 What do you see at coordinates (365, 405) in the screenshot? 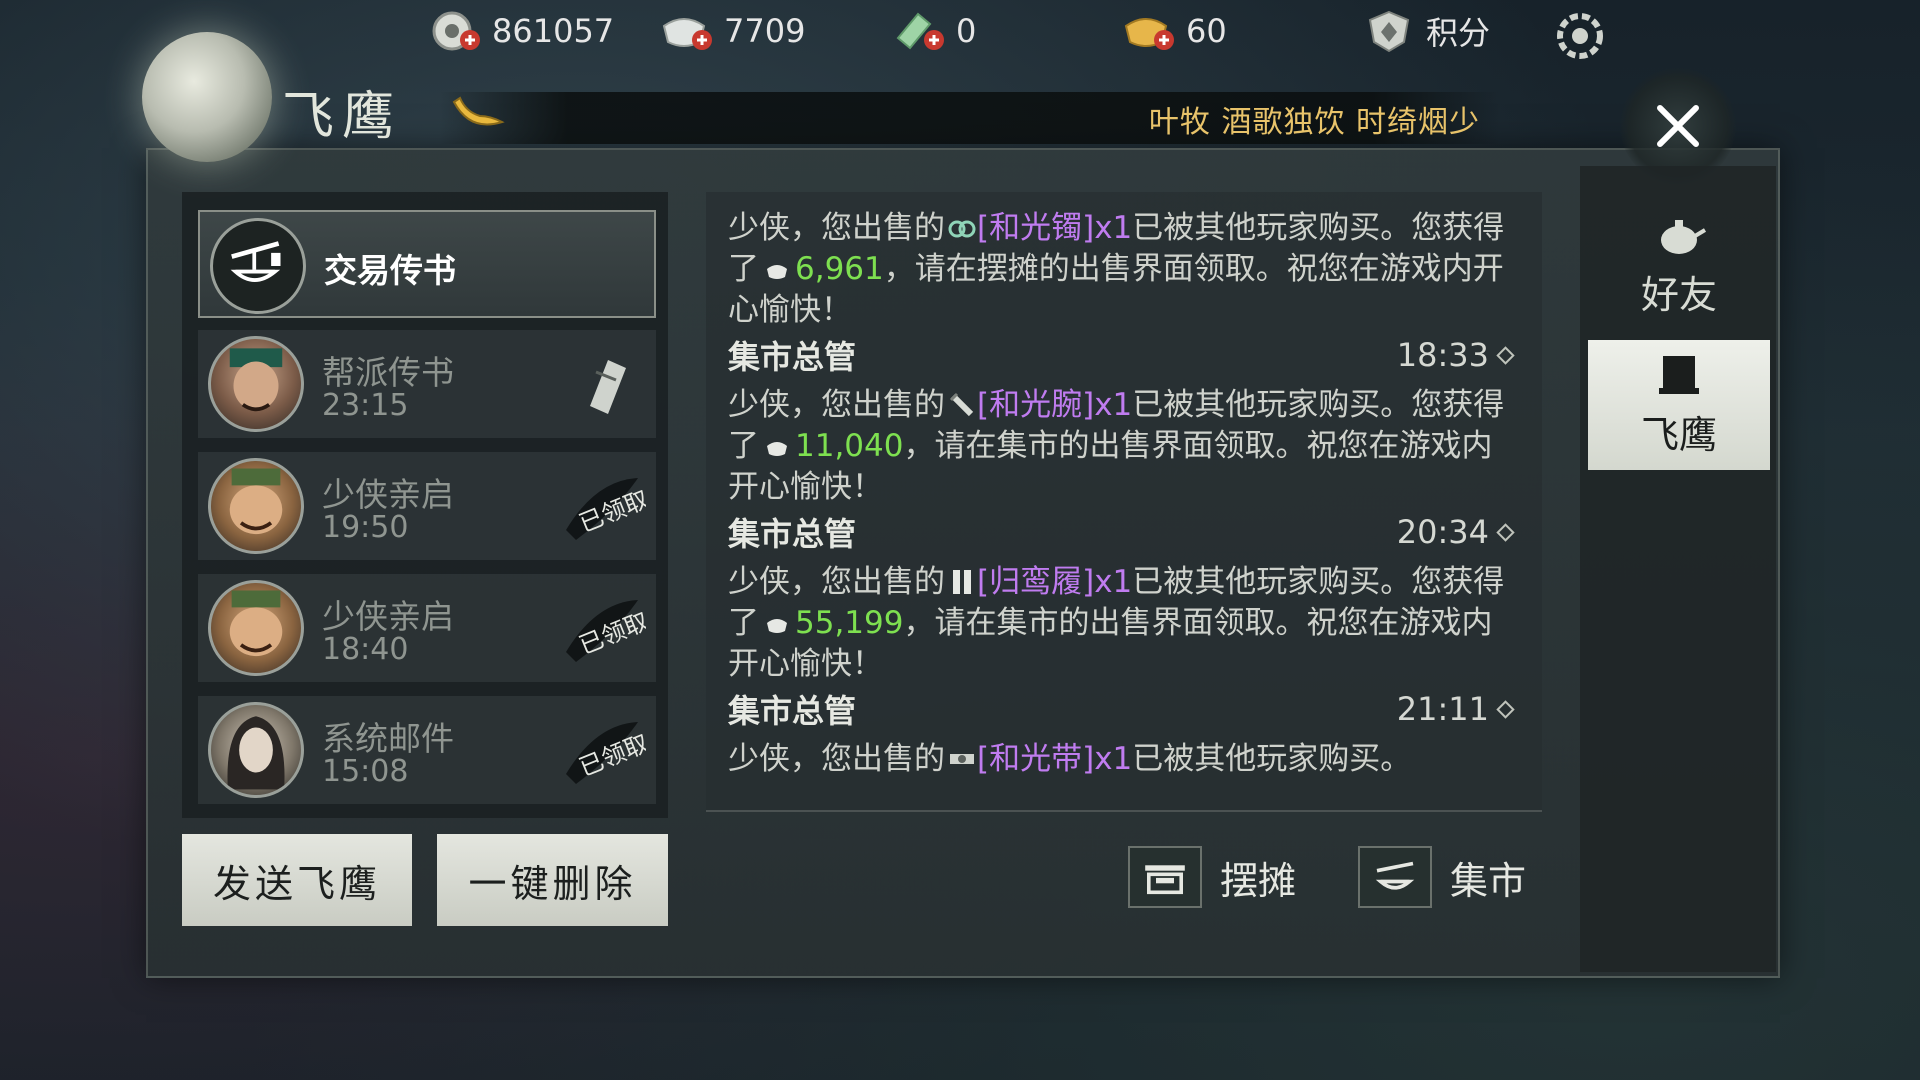
I see `mail-time: 23:15` at bounding box center [365, 405].